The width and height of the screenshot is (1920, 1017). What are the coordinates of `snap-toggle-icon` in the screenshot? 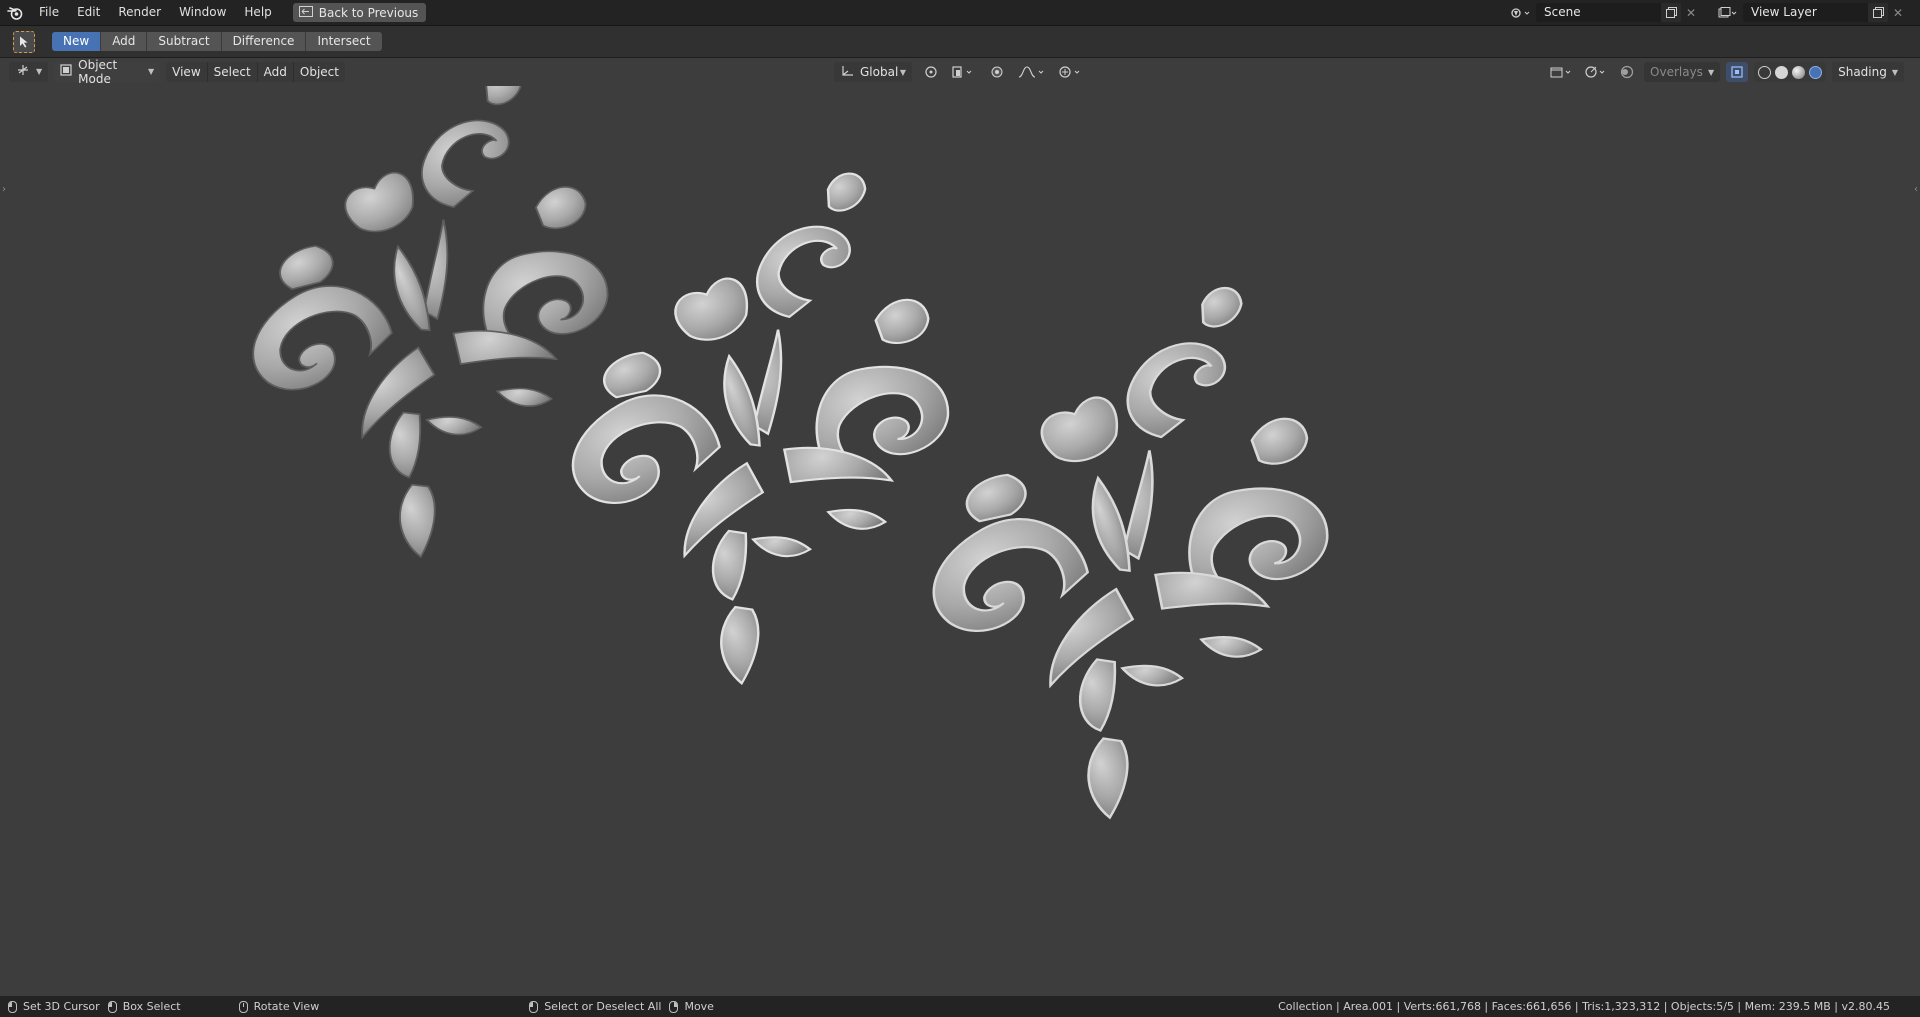 It's located at (964, 72).